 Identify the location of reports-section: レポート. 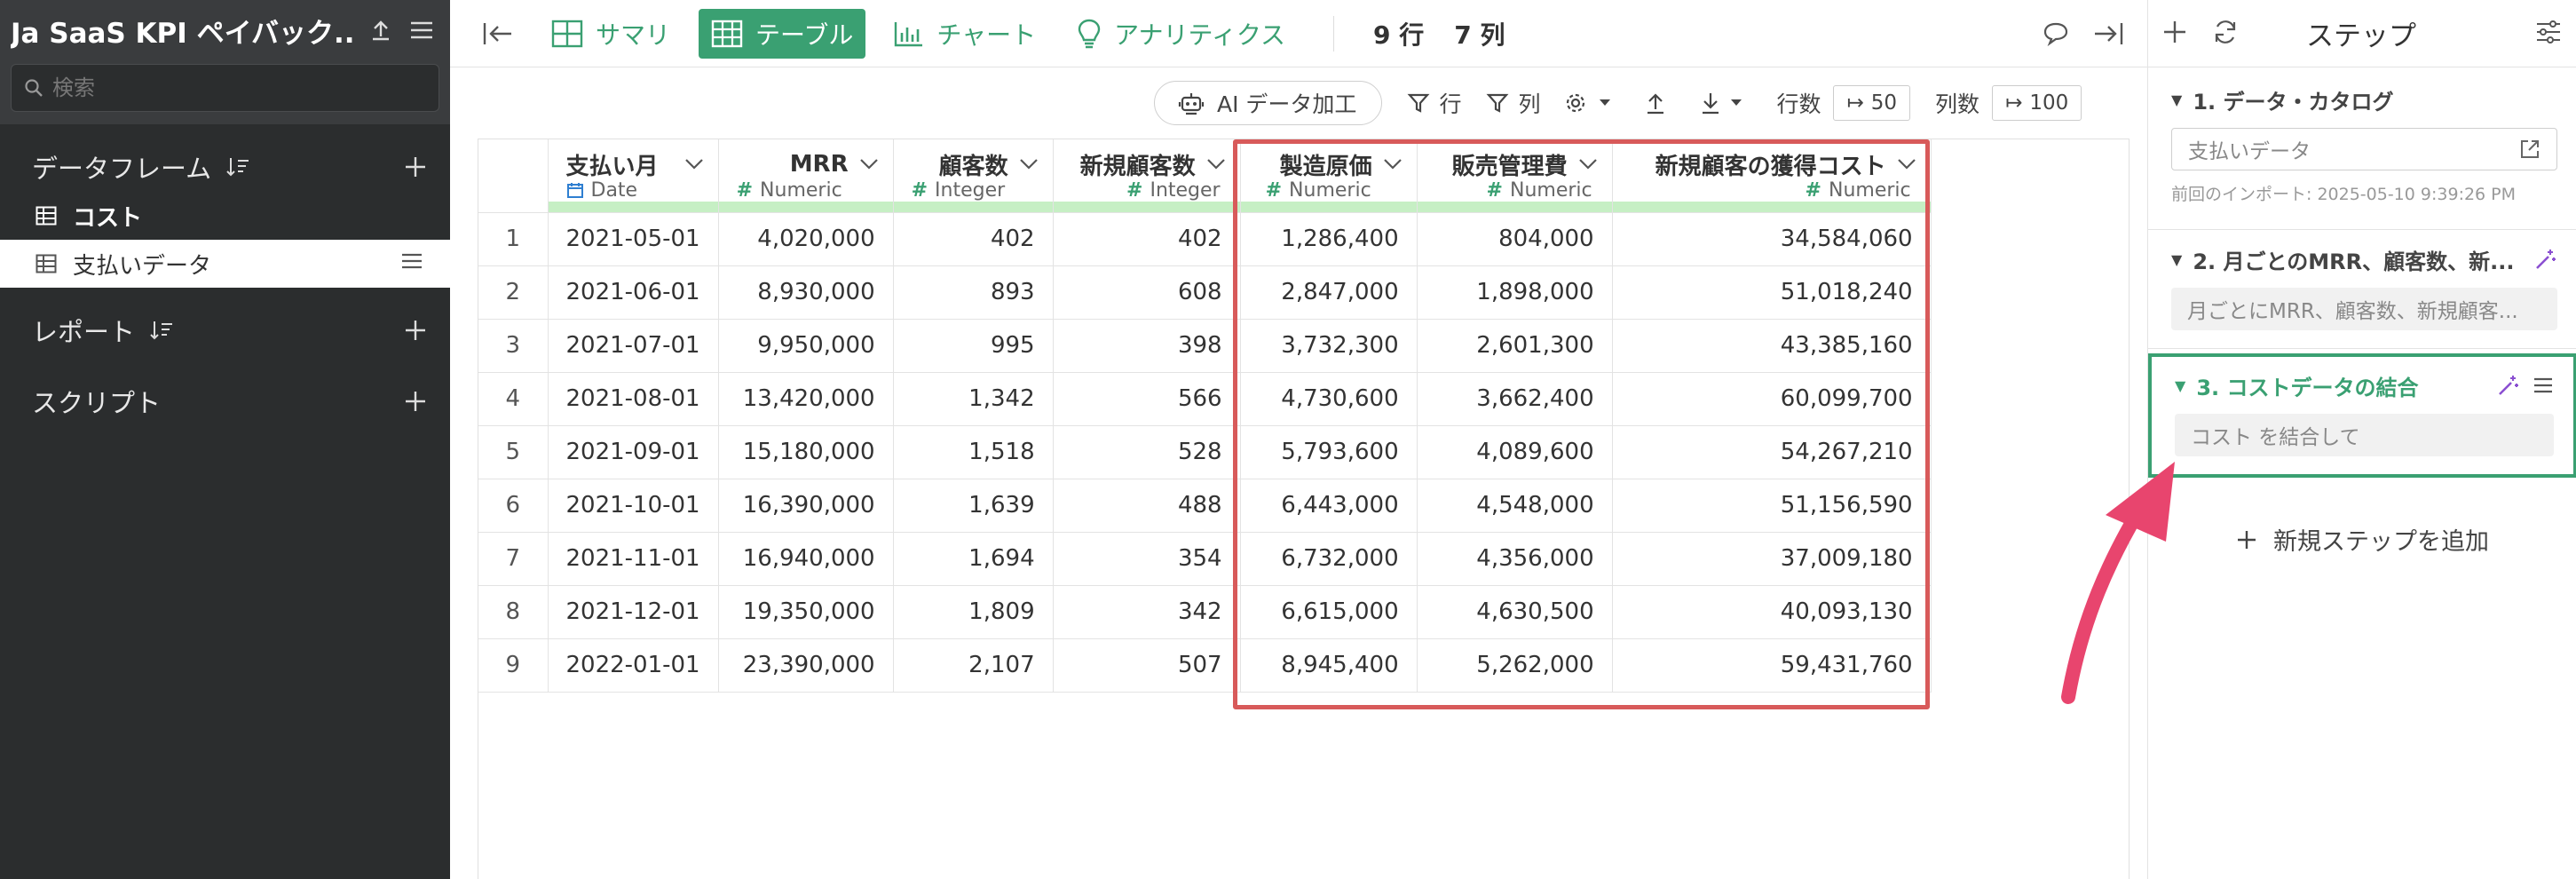
(225, 331).